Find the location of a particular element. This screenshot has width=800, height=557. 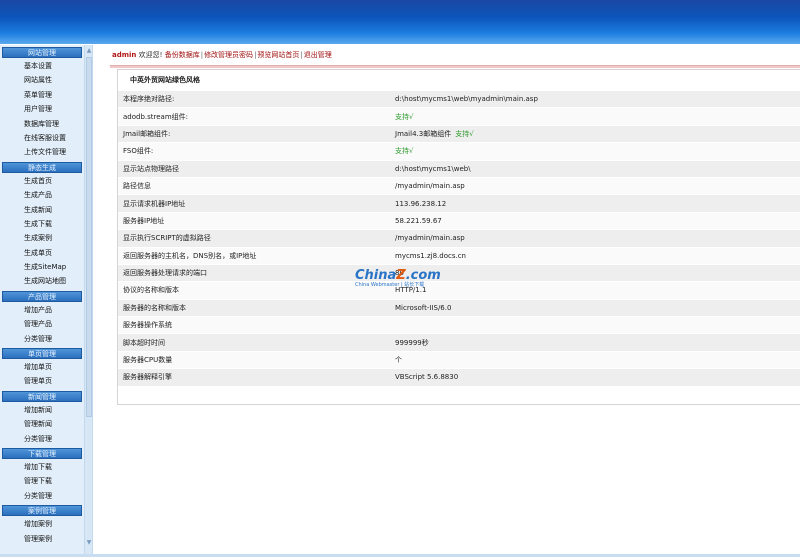

row-label: 服务器CPU数量 is located at coordinates (256, 359).